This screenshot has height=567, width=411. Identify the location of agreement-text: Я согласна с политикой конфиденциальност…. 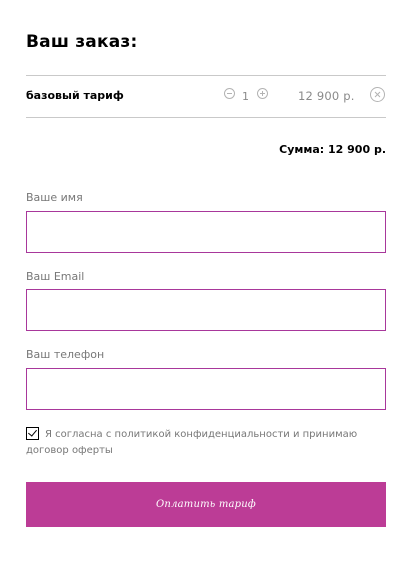
(192, 442).